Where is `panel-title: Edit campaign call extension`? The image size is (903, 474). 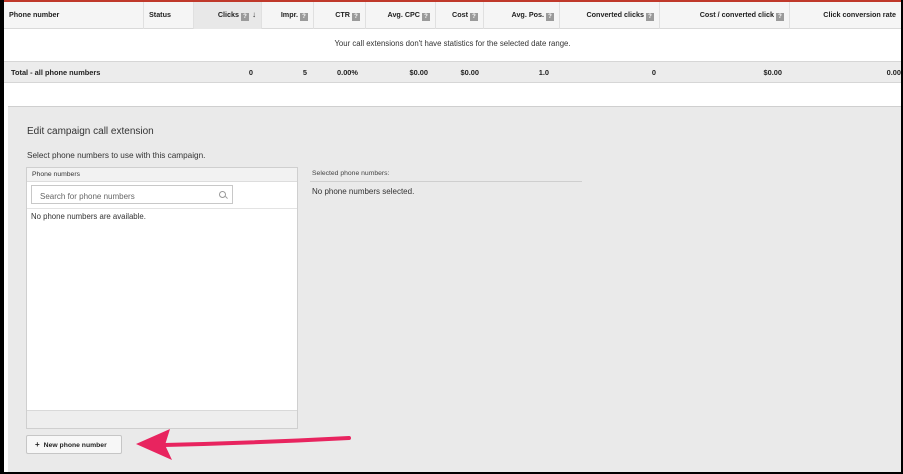 panel-title: Edit campaign call extension is located at coordinates (90, 131).